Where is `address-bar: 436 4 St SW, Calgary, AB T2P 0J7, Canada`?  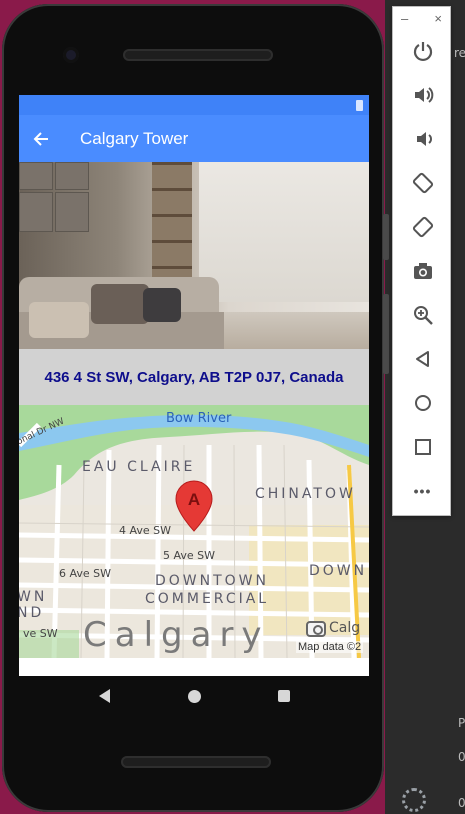
address-bar: 436 4 St SW, Calgary, AB T2P 0J7, Canada is located at coordinates (194, 377).